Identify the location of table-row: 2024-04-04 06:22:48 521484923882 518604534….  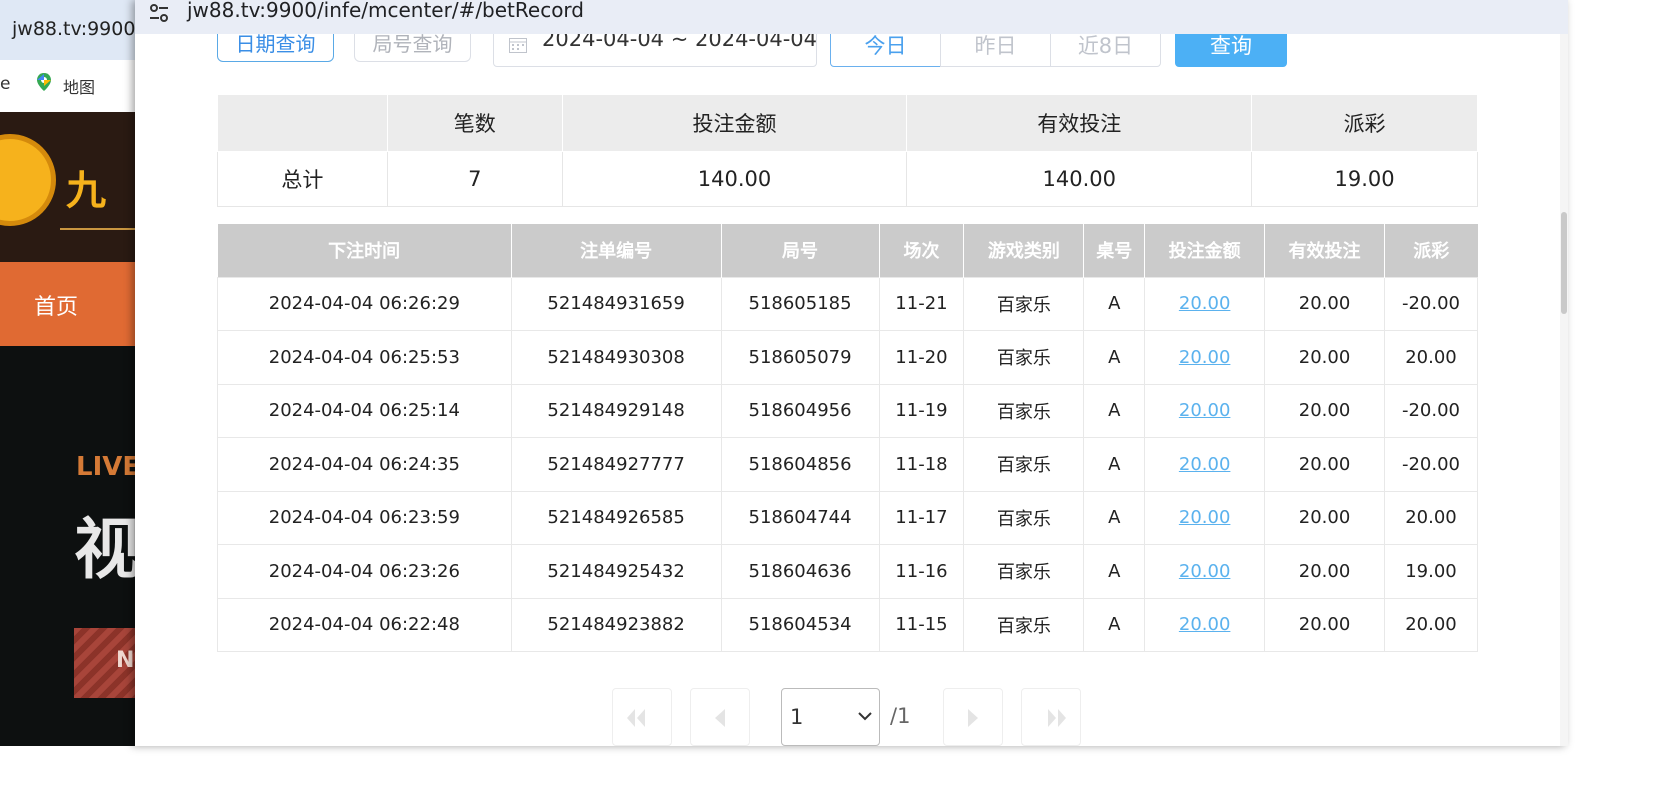
(848, 624).